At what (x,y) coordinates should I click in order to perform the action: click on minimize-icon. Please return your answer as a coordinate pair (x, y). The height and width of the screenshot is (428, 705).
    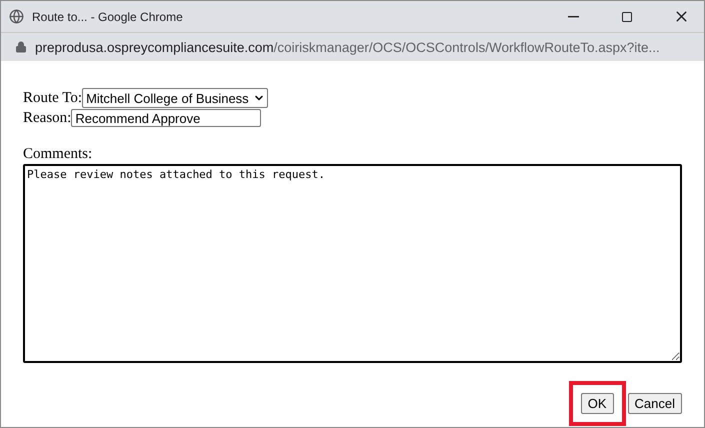
    Looking at the image, I should click on (573, 17).